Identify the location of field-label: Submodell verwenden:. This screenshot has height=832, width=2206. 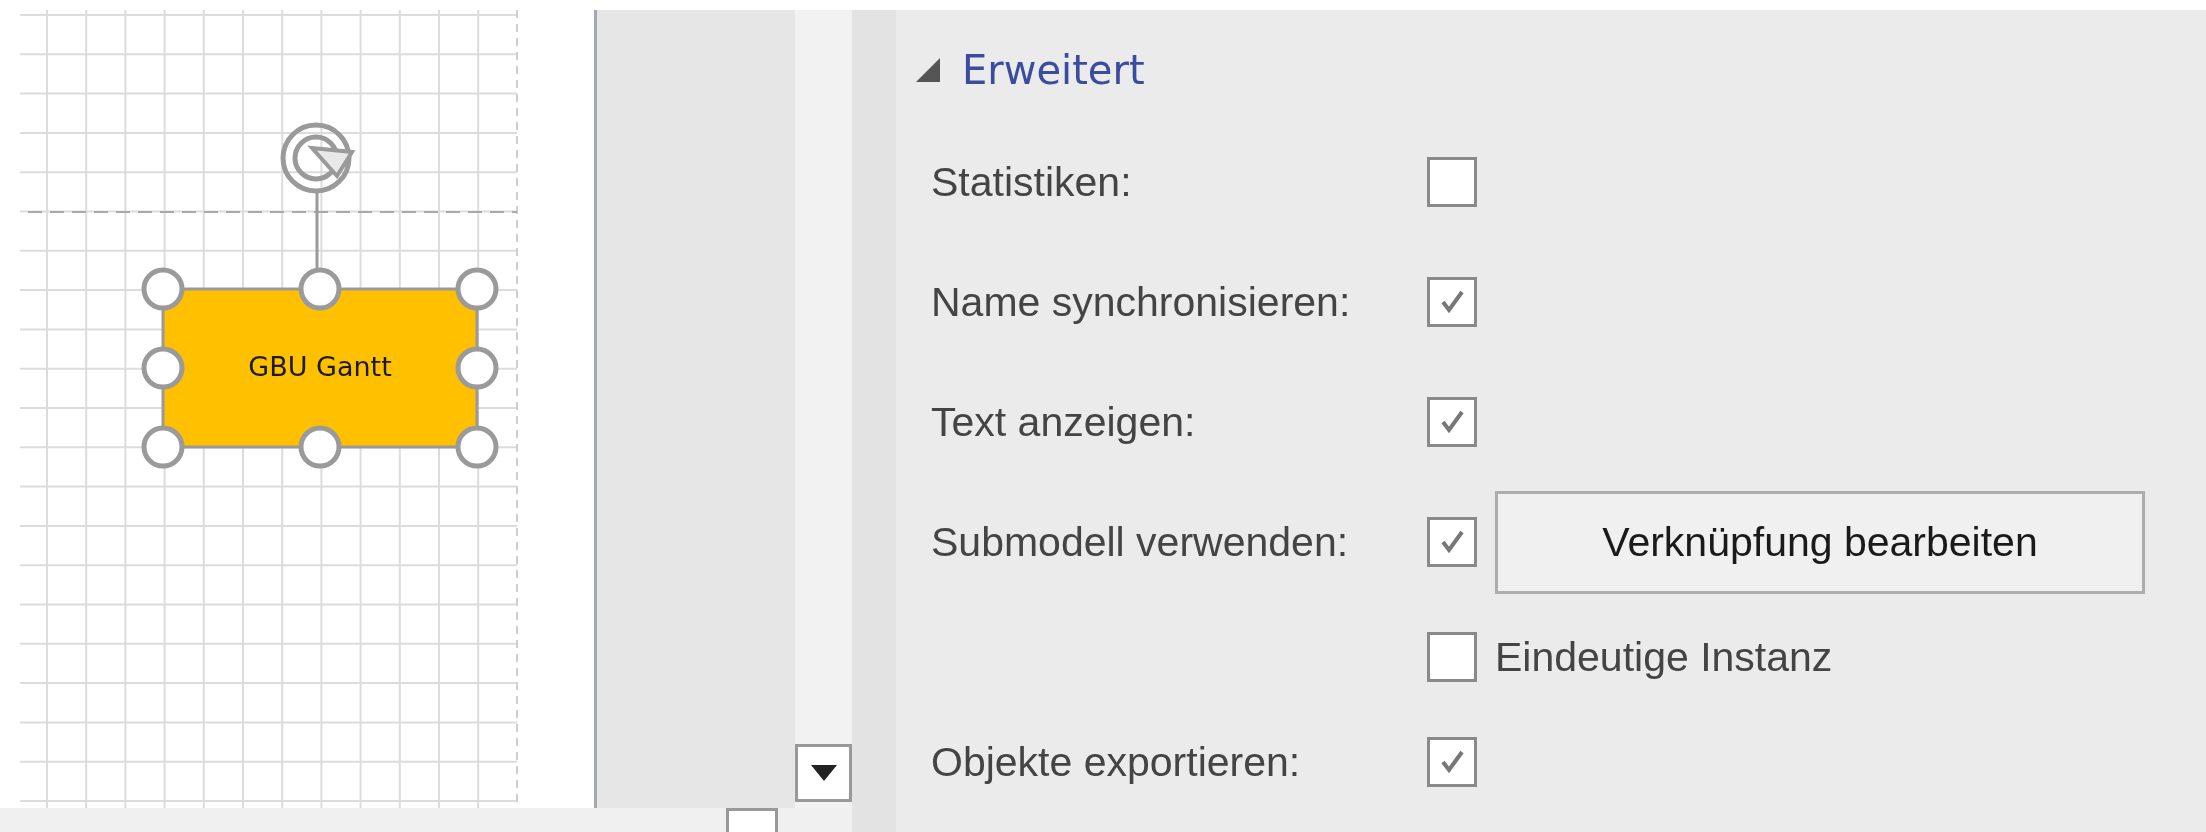
(1140, 542).